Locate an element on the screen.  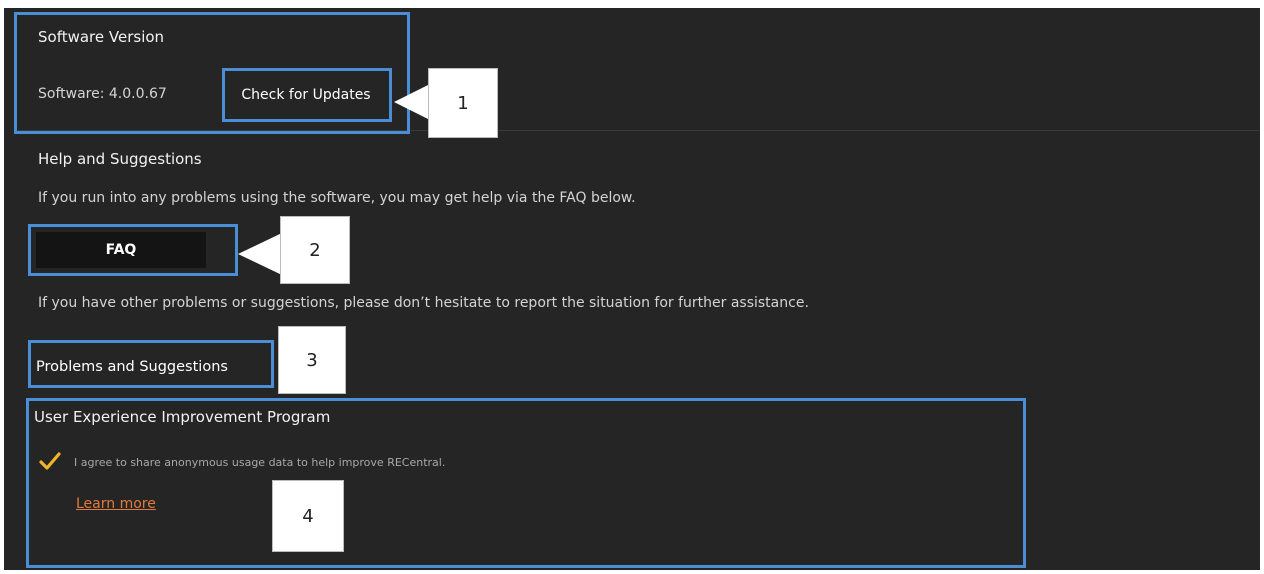
help-heading: Help and Suggestions is located at coordinates (120, 159).